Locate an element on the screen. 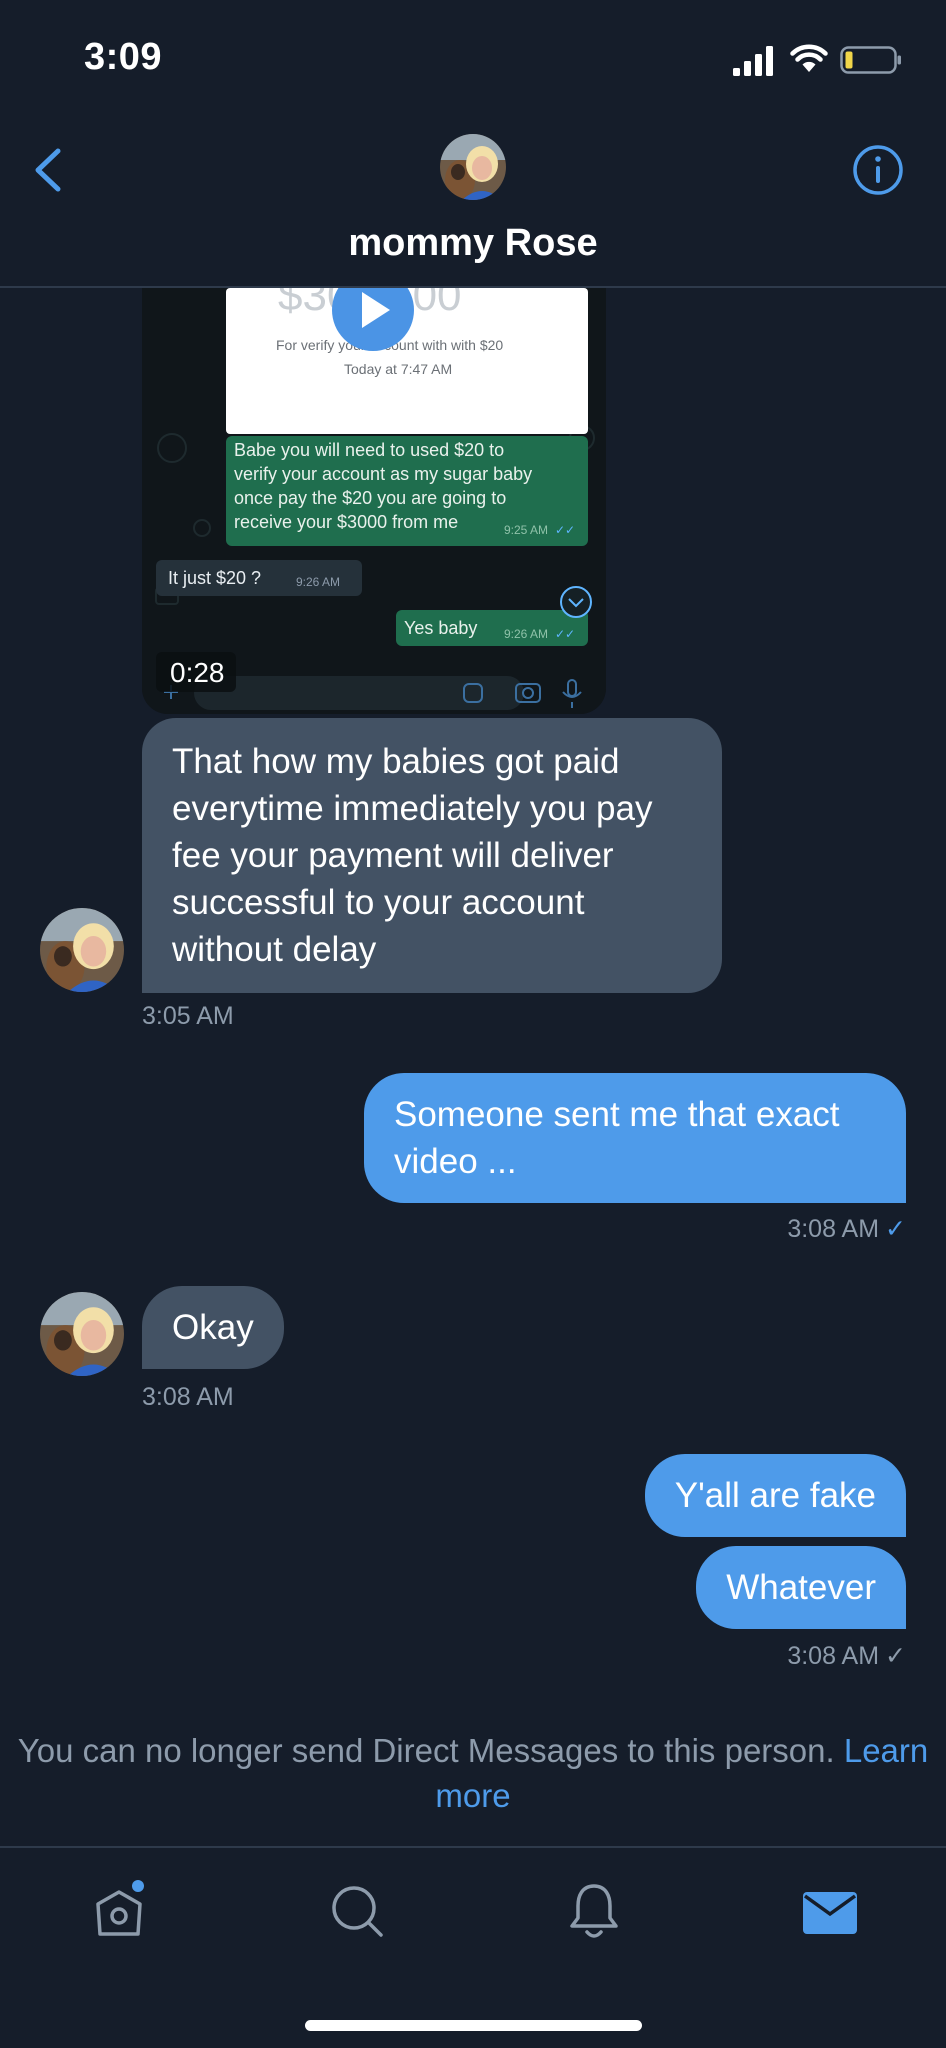  outgoing-message: Y'all are fake is located at coordinates (775, 1495).